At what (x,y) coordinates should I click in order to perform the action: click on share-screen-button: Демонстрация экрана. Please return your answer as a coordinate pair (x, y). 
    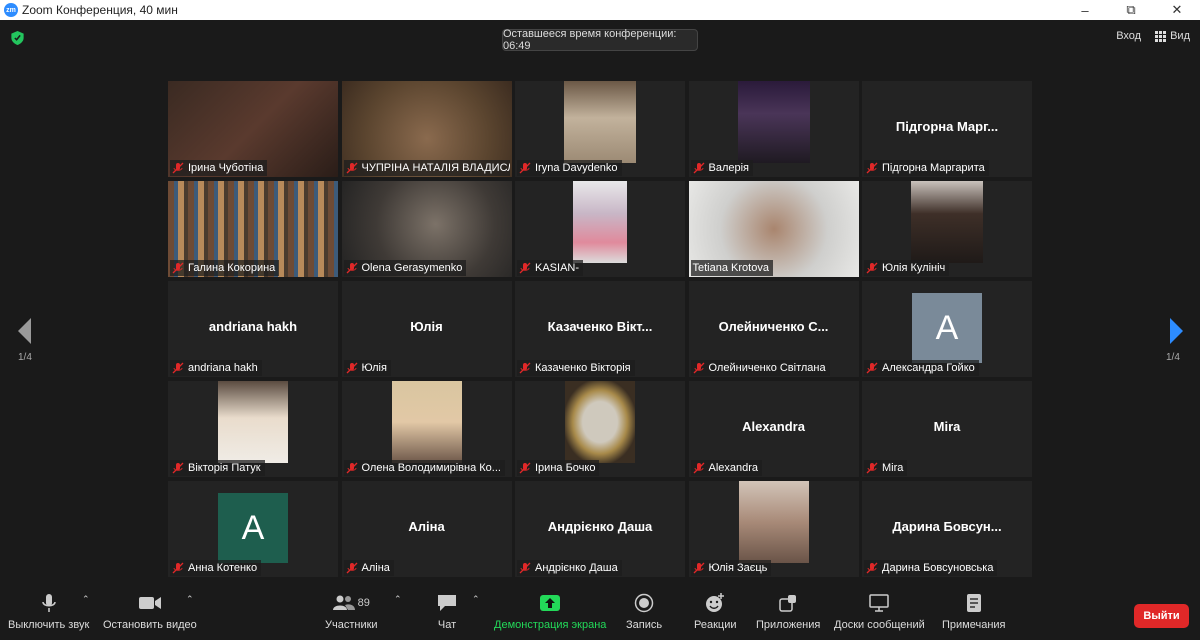
    Looking at the image, I should click on (550, 611).